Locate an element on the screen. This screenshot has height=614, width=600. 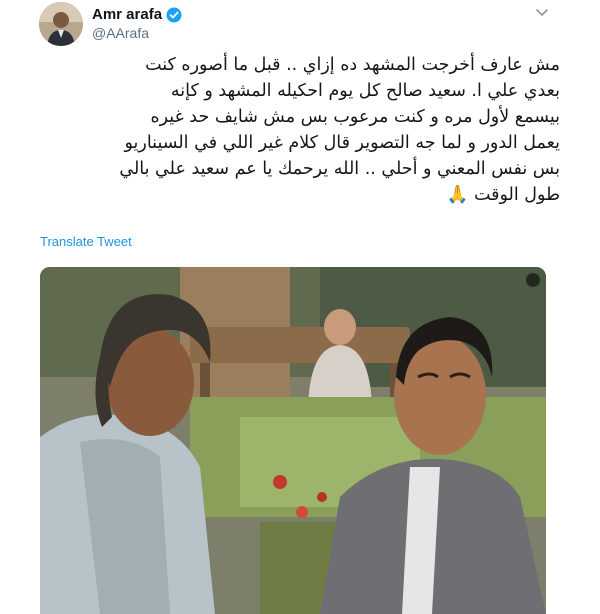
author-handle: @AArafa is located at coordinates (120, 33).